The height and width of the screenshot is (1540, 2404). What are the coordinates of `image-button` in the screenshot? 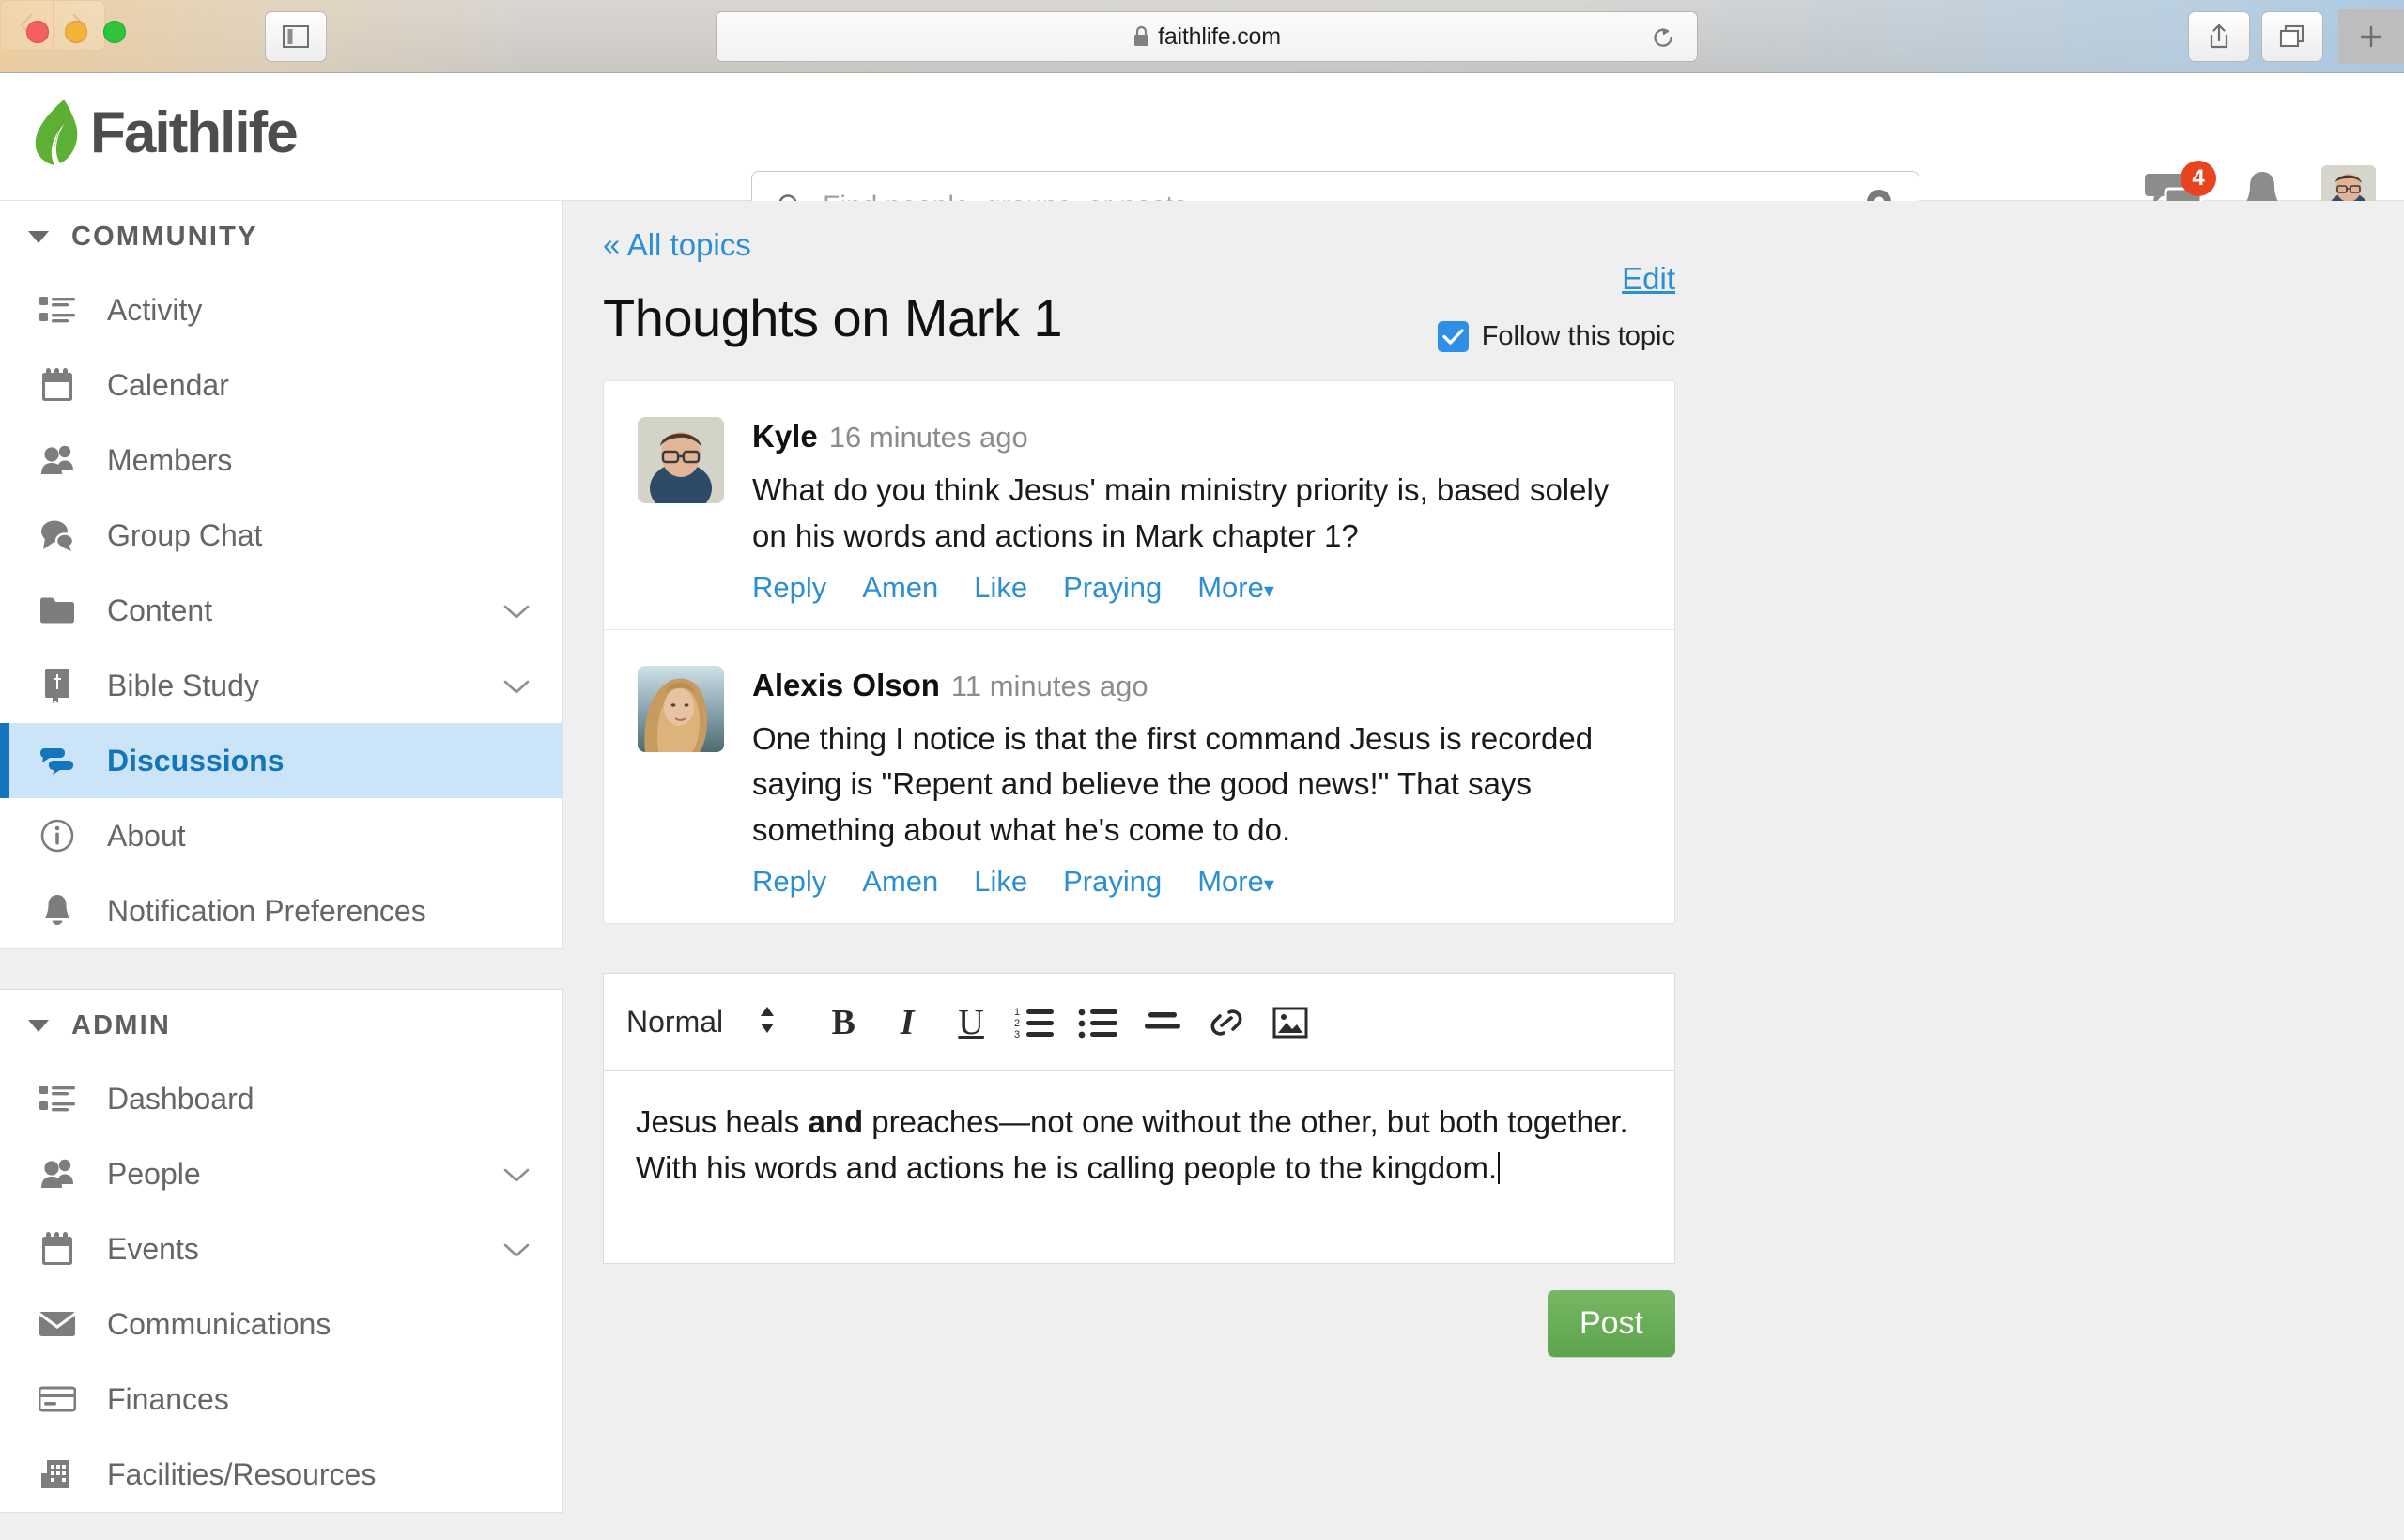 It's located at (1290, 1023).